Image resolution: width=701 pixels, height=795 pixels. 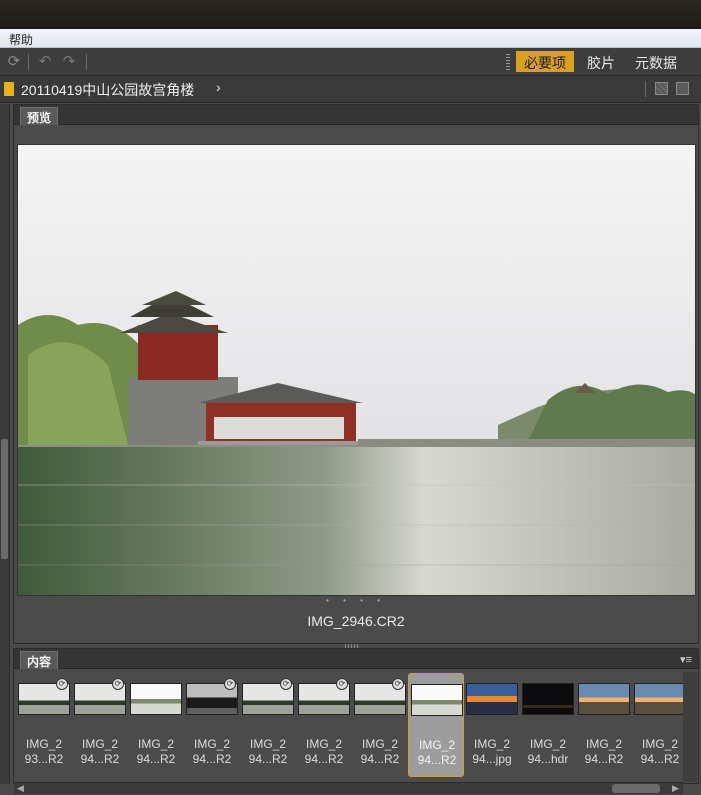 I want to click on window-title-strip, so click(x=350, y=14).